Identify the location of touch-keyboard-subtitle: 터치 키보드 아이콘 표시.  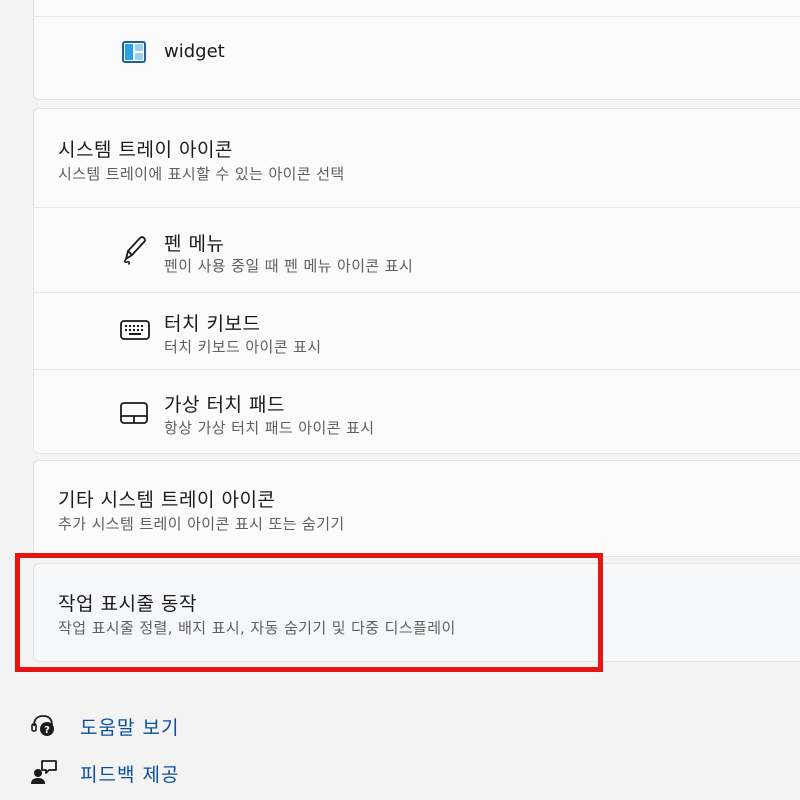
(243, 347).